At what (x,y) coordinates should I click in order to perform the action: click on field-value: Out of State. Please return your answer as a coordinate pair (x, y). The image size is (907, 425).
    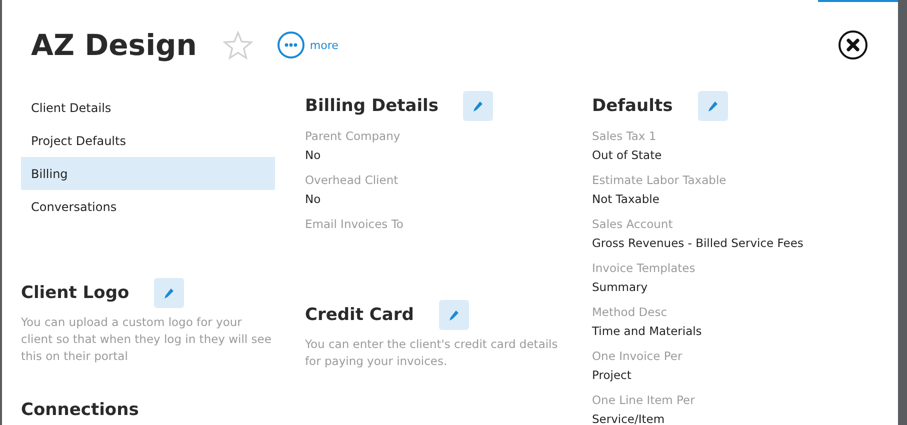
    Looking at the image, I should click on (627, 155).